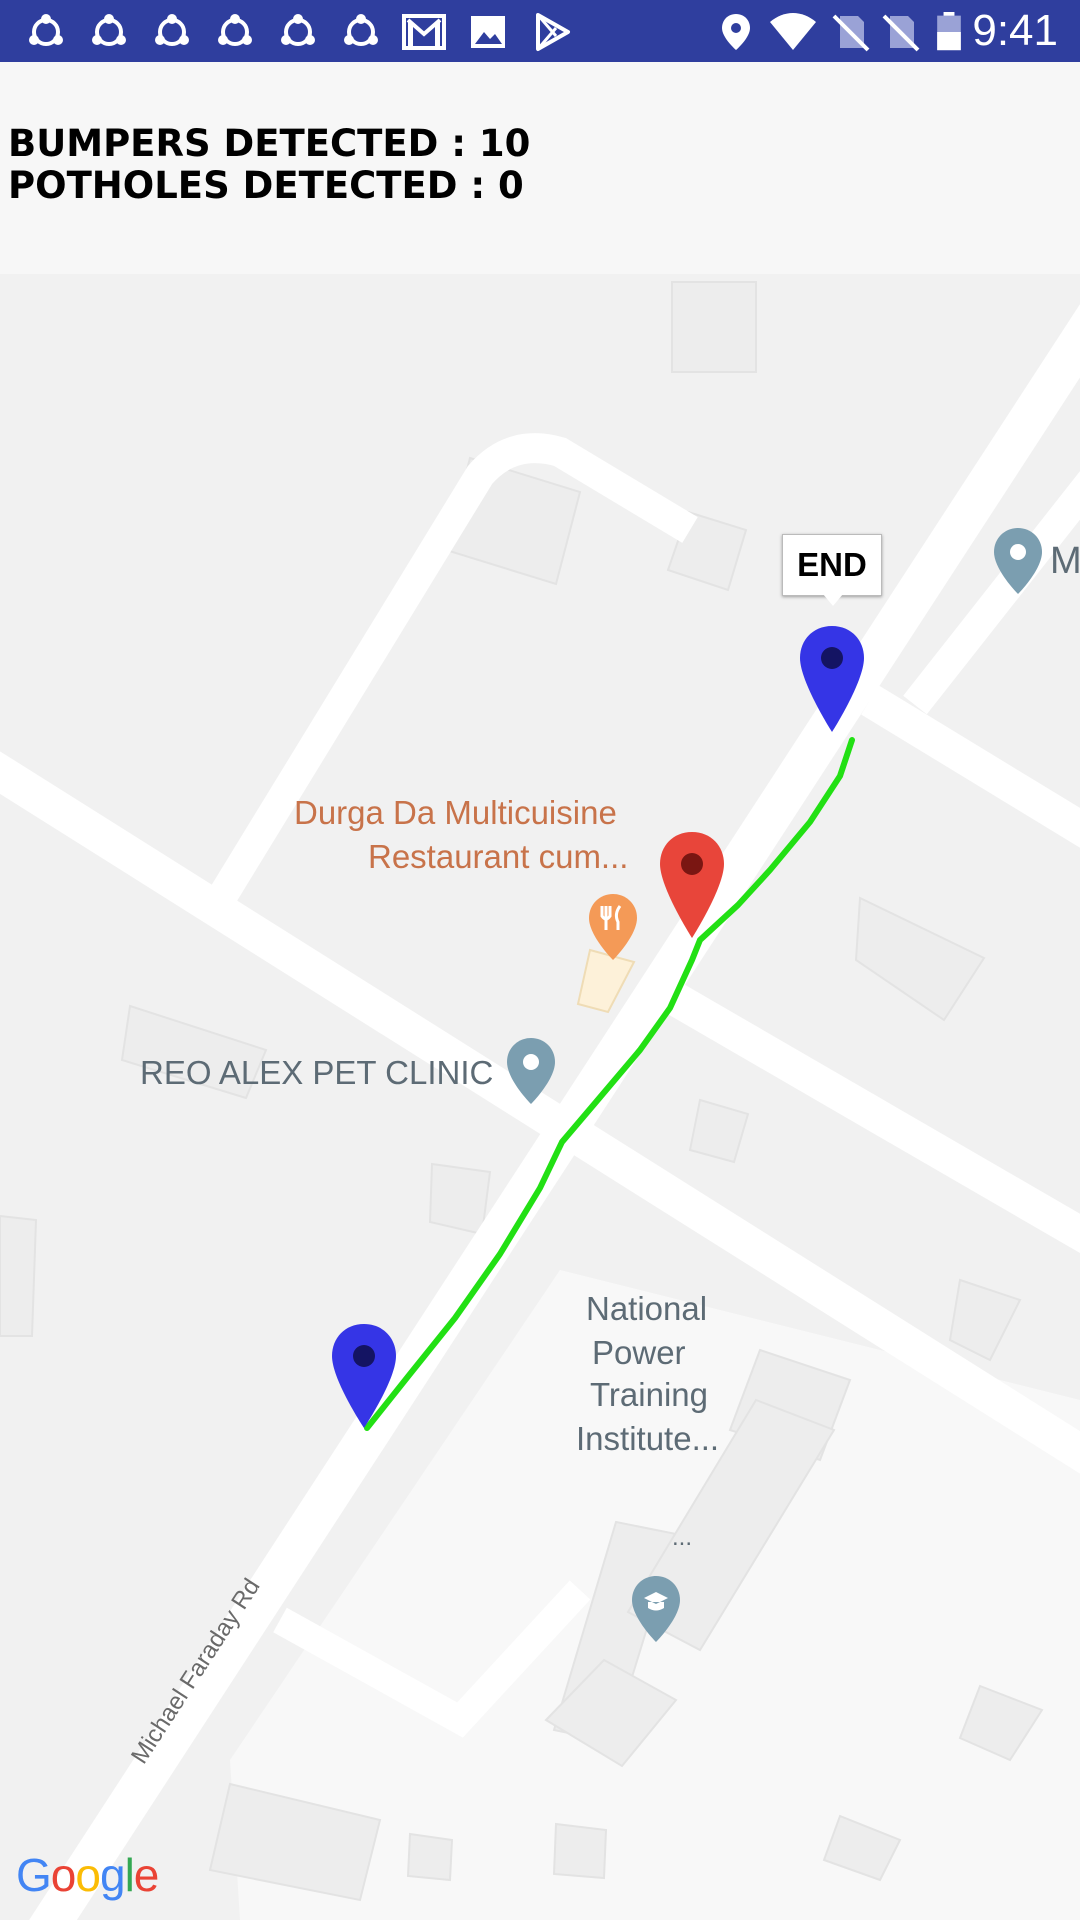 This screenshot has width=1080, height=1920. Describe the element at coordinates (87, 1875) in the screenshot. I see `google-logo: Google` at that location.